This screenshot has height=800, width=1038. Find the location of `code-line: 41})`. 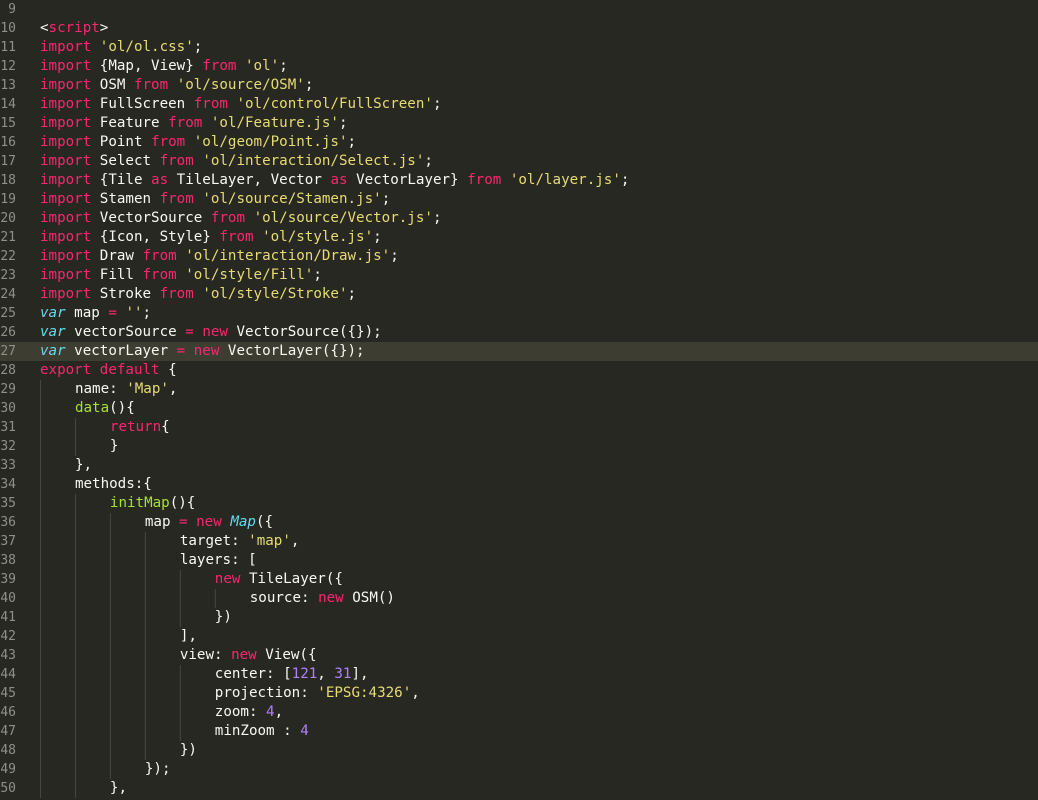

code-line: 41}) is located at coordinates (519, 617).